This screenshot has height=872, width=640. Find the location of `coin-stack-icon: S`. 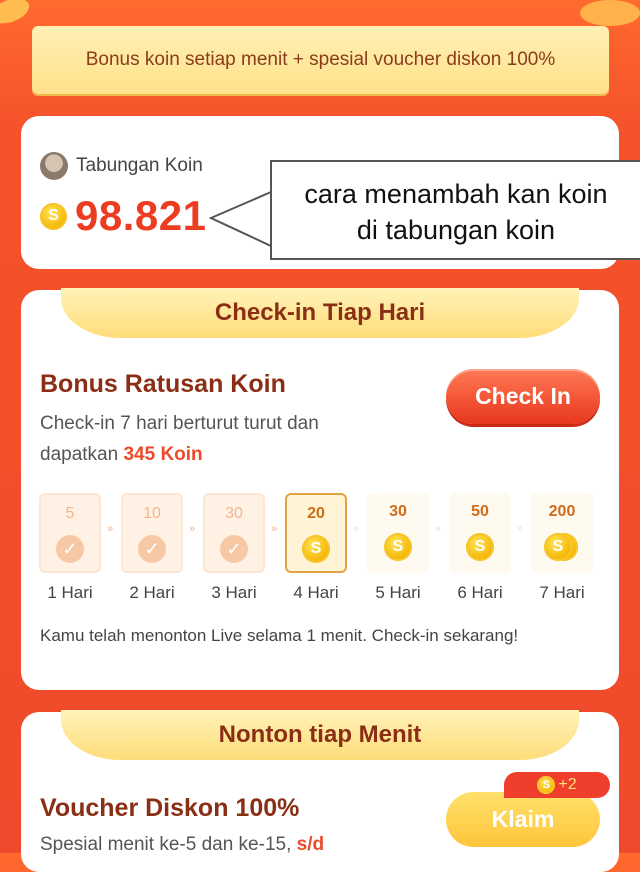

coin-stack-icon: S is located at coordinates (562, 547).